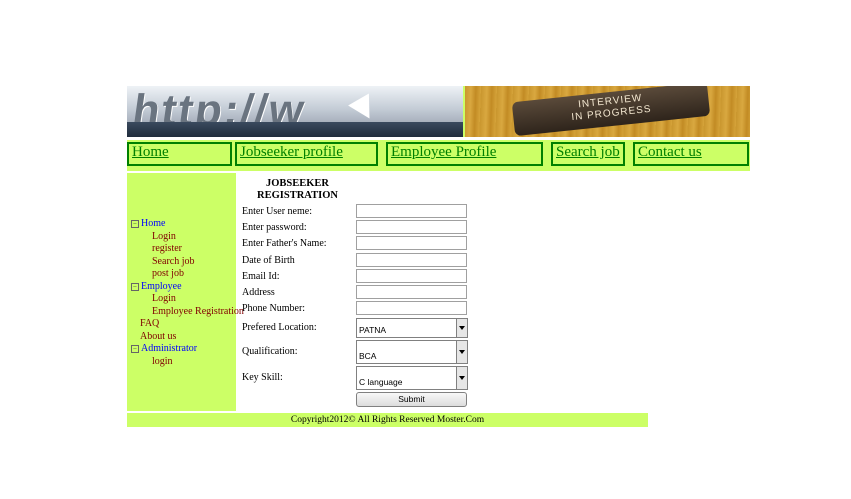 This screenshot has height=499, width=851. What do you see at coordinates (368, 356) in the screenshot?
I see `qualification-select-value: BCA` at bounding box center [368, 356].